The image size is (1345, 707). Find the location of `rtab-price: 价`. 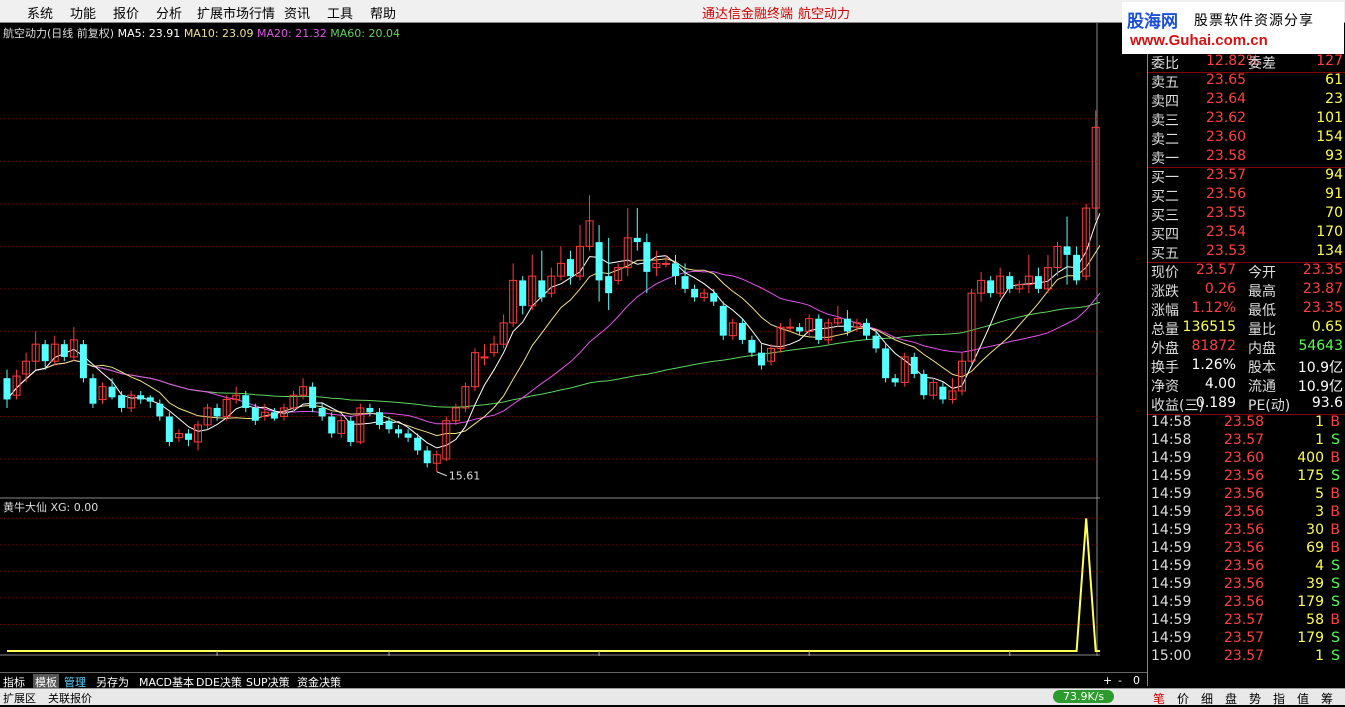

rtab-price: 价 is located at coordinates (1183, 698).